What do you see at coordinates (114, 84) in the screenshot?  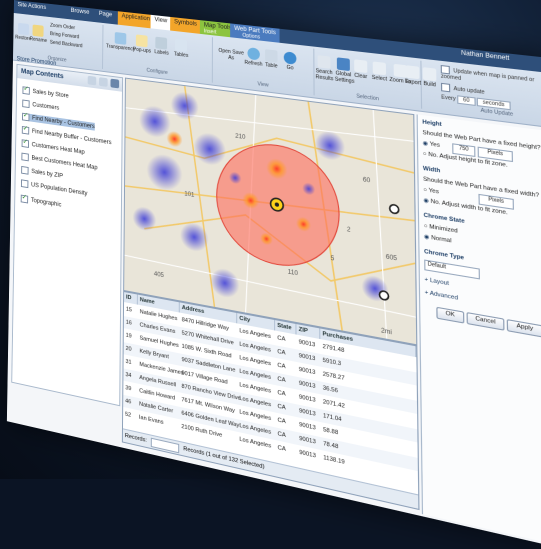 I see `legend-icon` at bounding box center [114, 84].